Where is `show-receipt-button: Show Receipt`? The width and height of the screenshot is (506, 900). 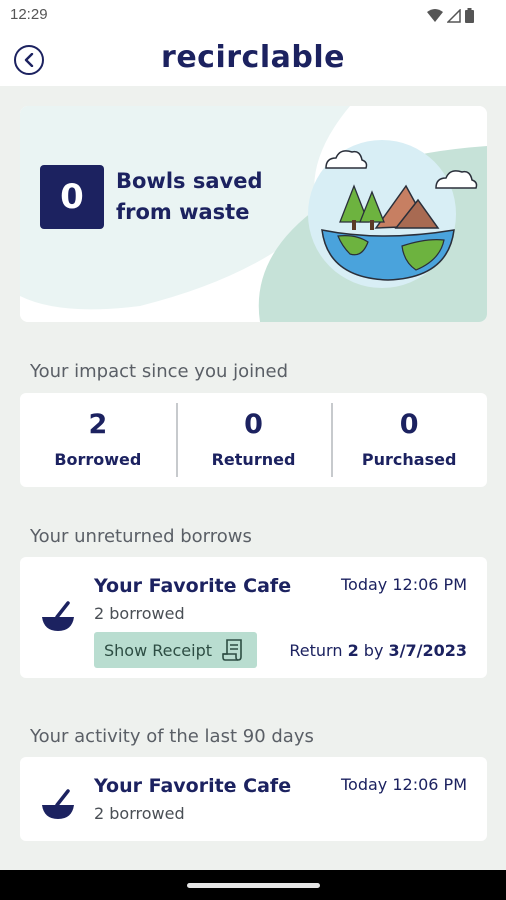
show-receipt-button: Show Receipt is located at coordinates (175, 650).